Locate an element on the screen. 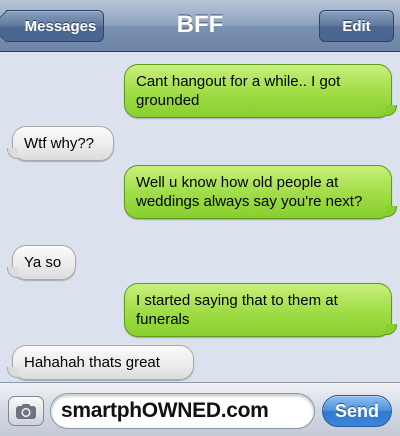 The width and height of the screenshot is (400, 436). message-text: Hahahah thats great is located at coordinates (92, 362).